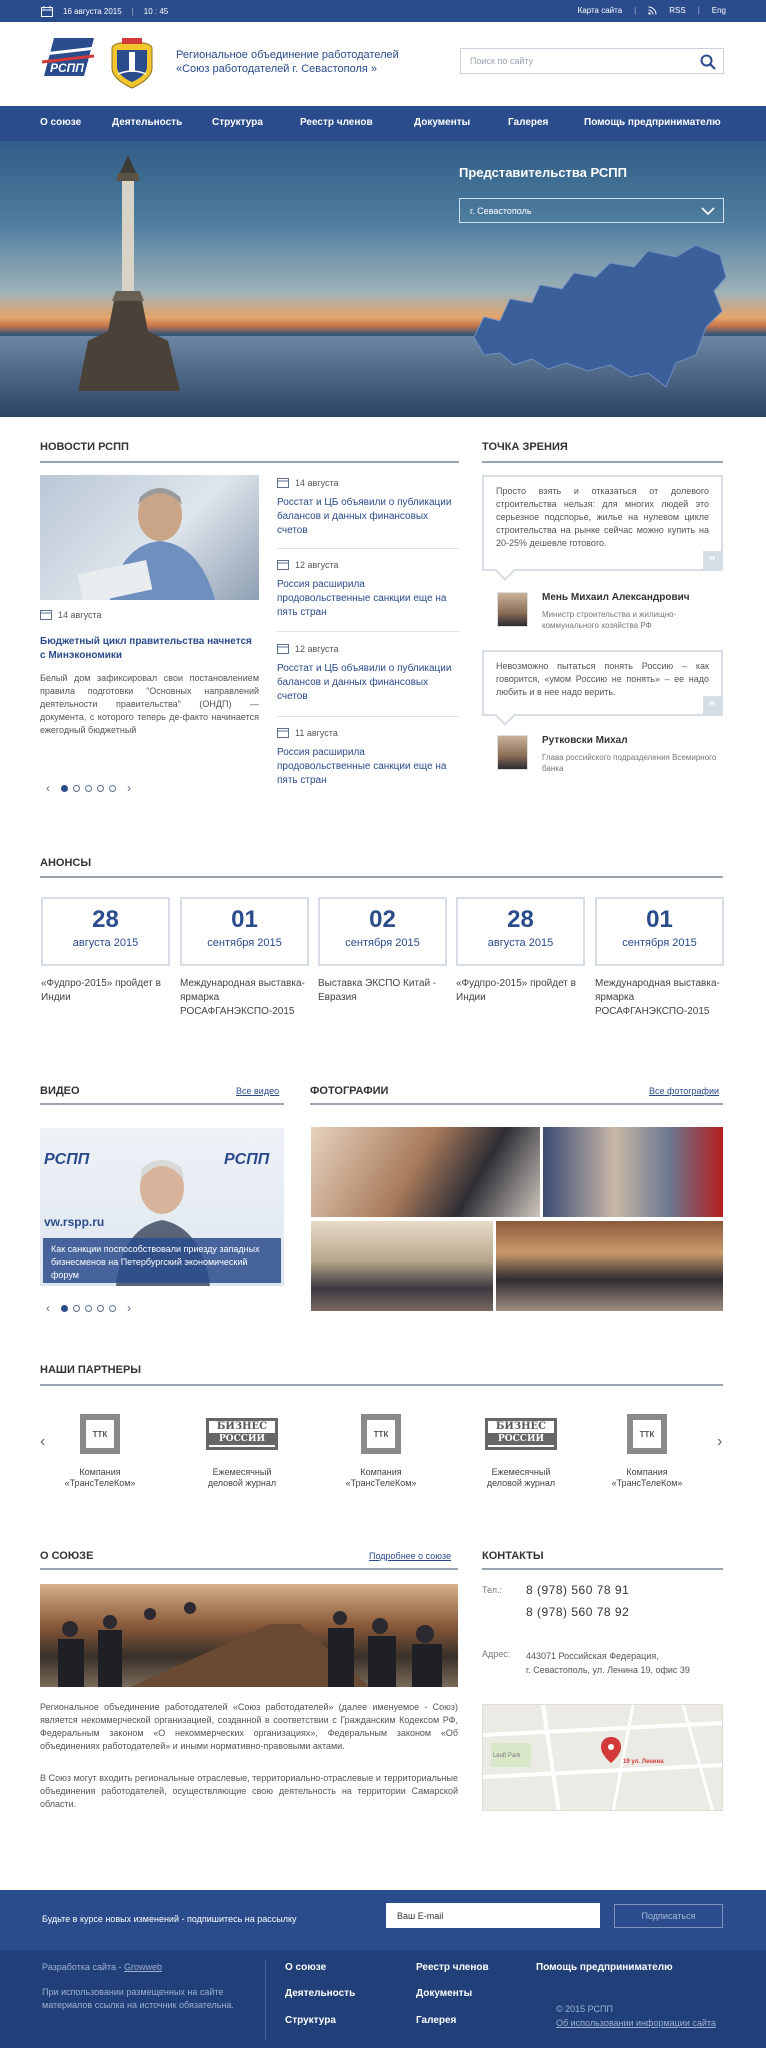 The width and height of the screenshot is (766, 2048). Describe the element at coordinates (647, 1434) in the screenshot. I see `ttk-logo: ТТК` at that location.